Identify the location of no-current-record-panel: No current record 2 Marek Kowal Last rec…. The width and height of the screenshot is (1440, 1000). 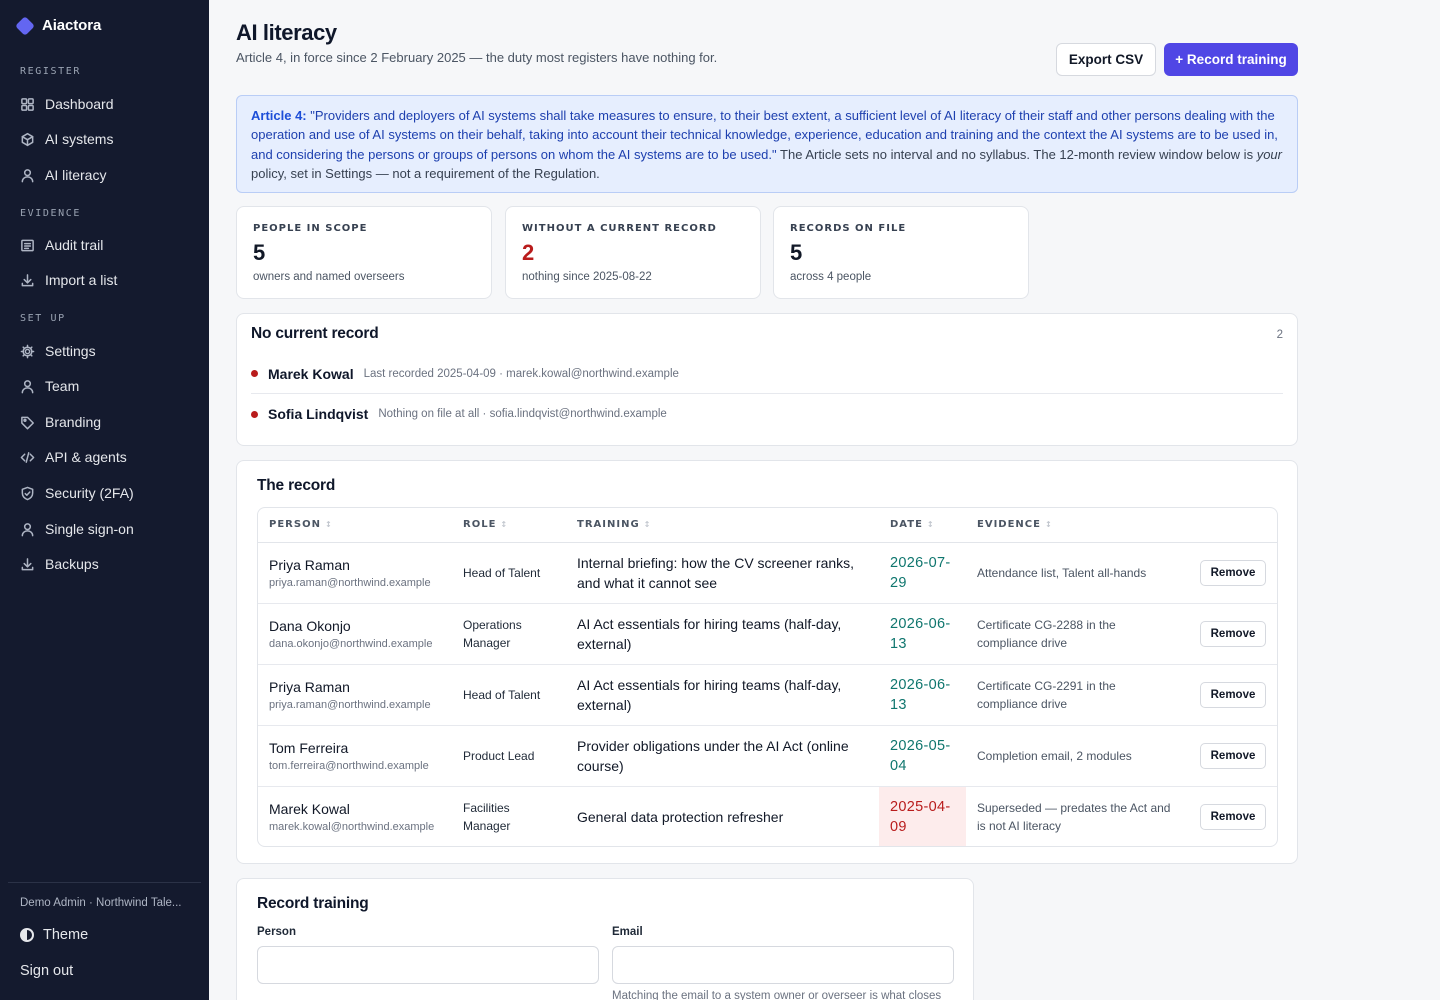
(767, 379).